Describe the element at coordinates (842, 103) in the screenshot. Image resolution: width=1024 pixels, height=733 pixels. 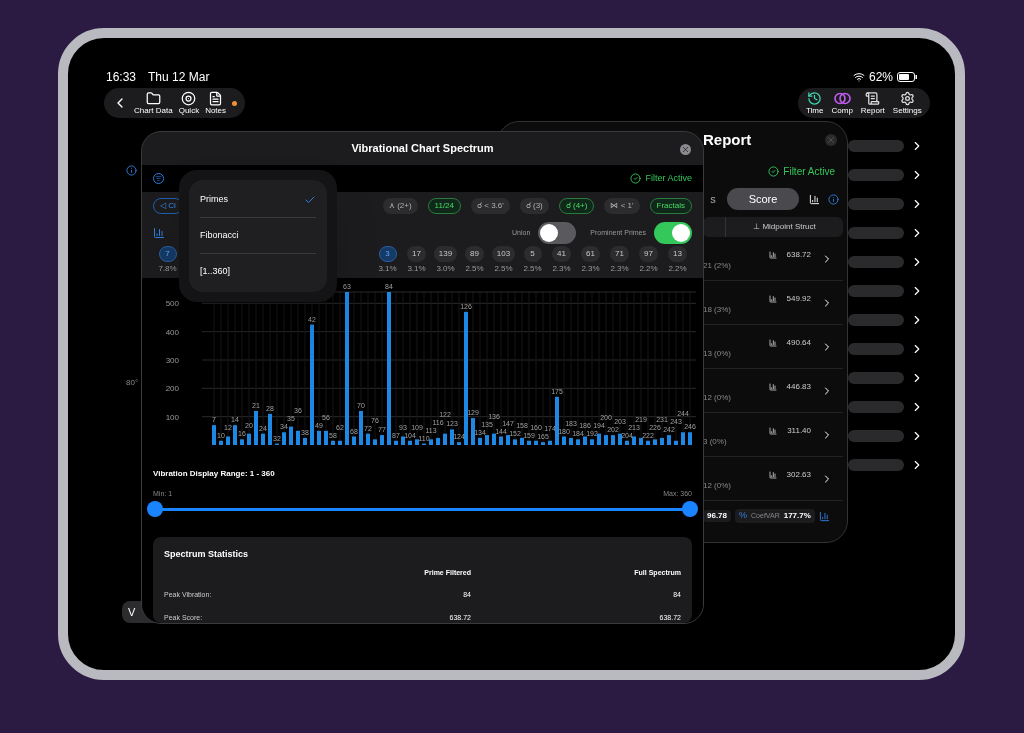
I see `toolbar-button: Comp` at that location.